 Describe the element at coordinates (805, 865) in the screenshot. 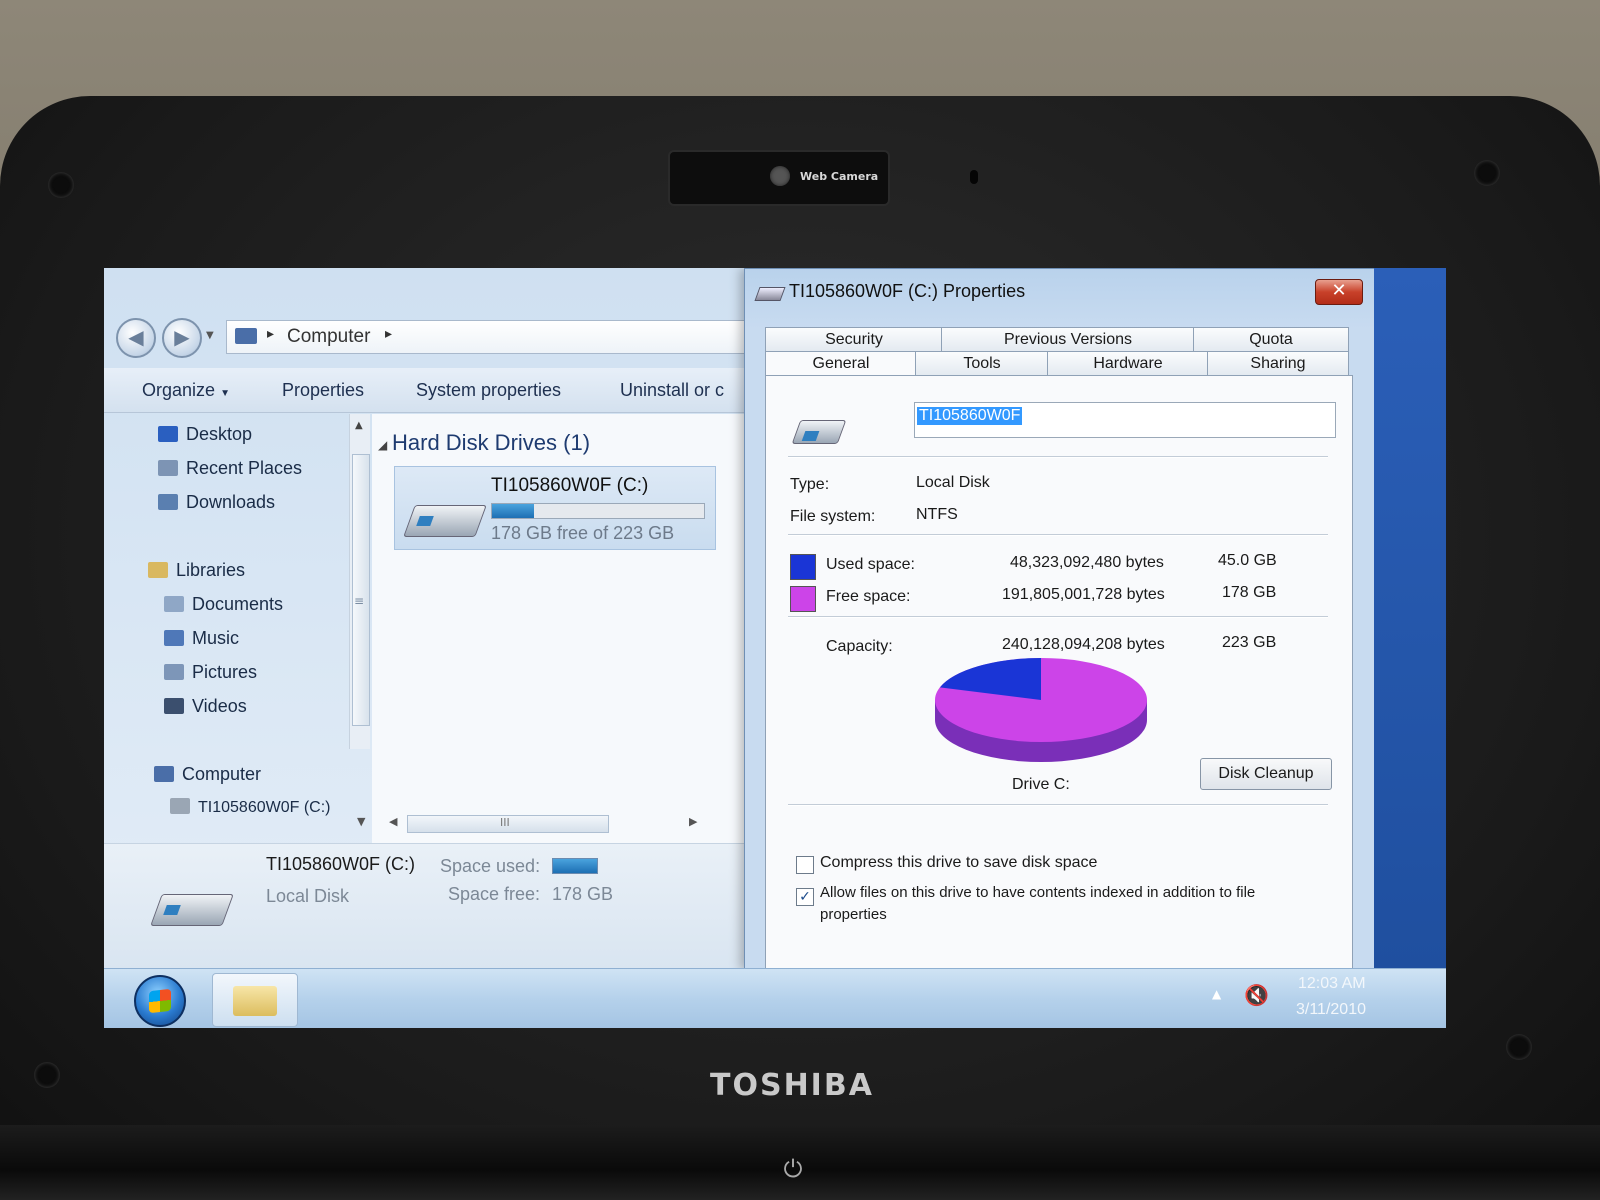

I see `compress-checkbox` at that location.